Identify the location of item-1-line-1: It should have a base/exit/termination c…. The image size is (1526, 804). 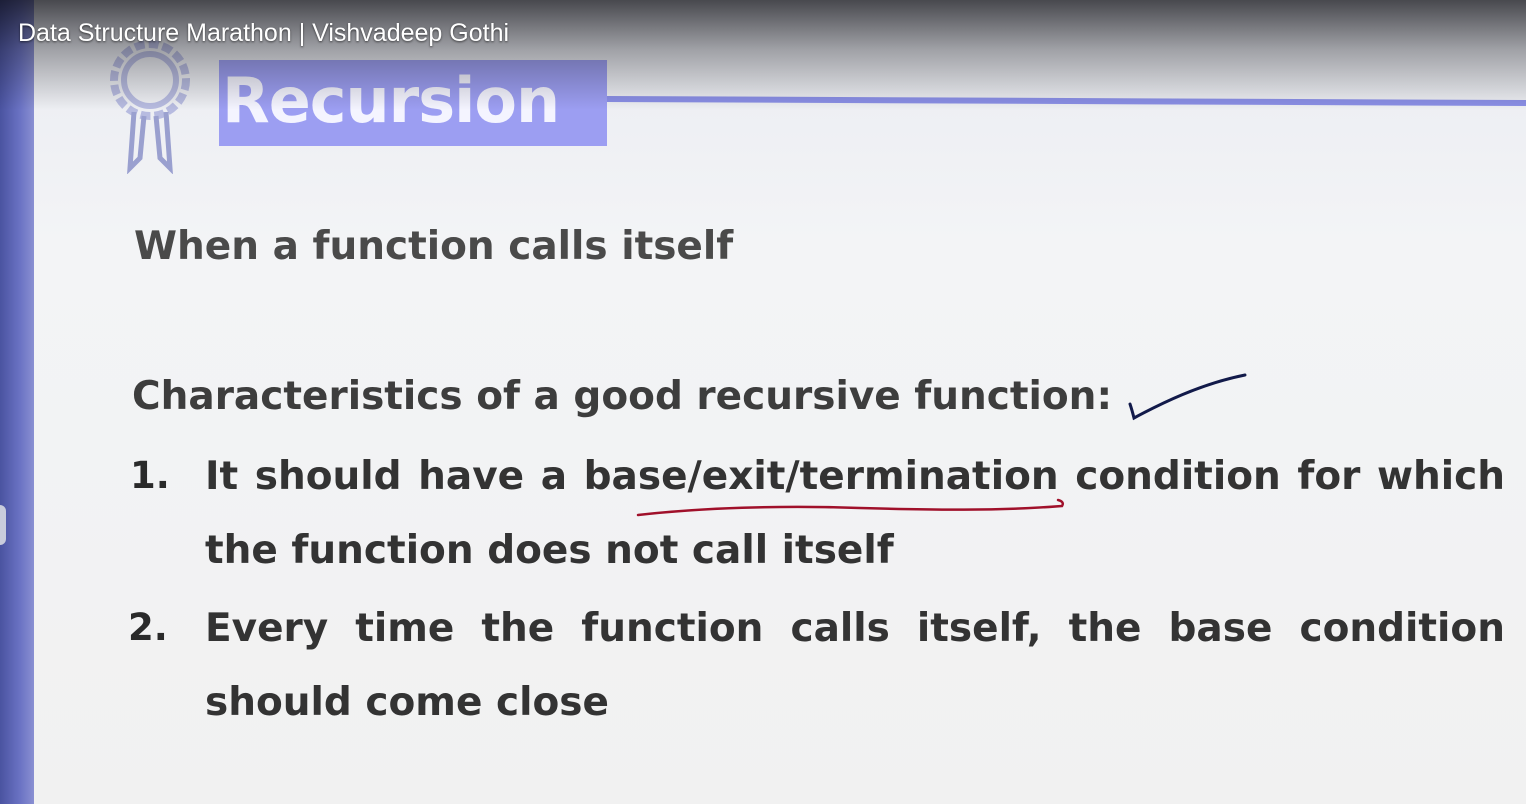
(855, 476).